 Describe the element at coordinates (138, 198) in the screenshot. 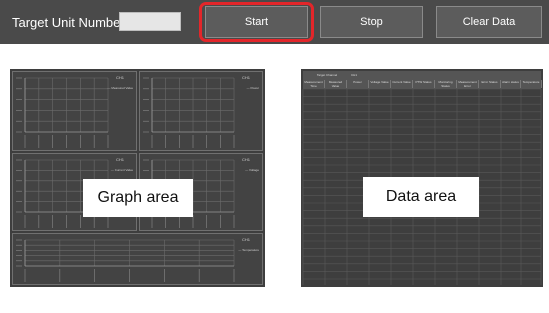

I see `graph-area-label: Graph area` at that location.